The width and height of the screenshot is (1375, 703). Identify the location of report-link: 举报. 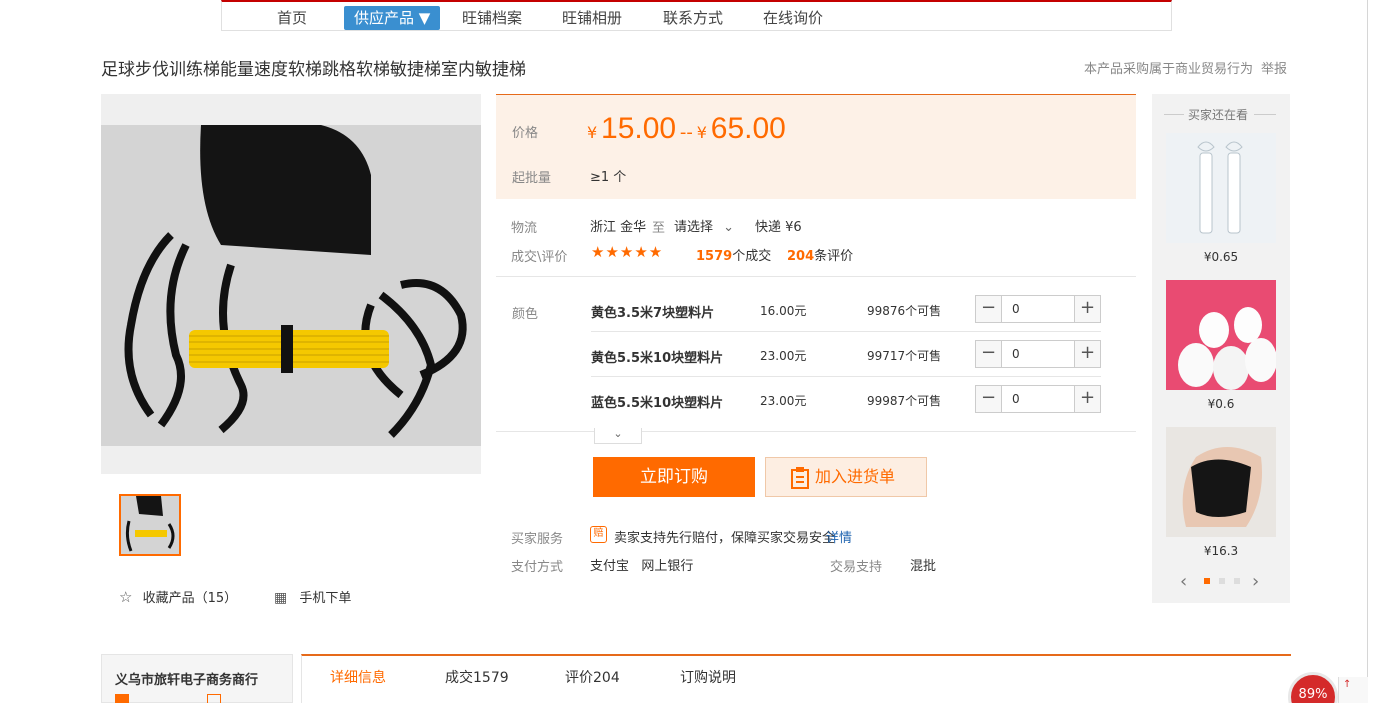
(1274, 67).